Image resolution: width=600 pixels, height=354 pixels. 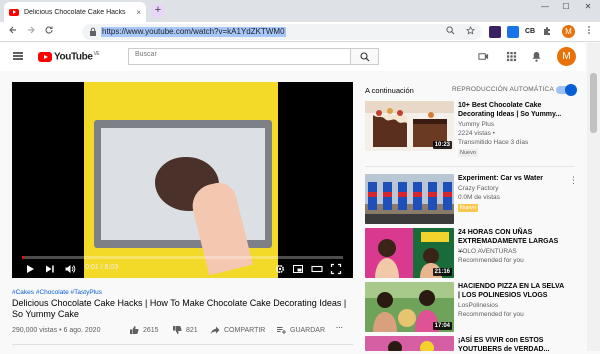 I want to click on video-views-date: 290,000 vistas • 6 ago. 2020, so click(x=56, y=330).